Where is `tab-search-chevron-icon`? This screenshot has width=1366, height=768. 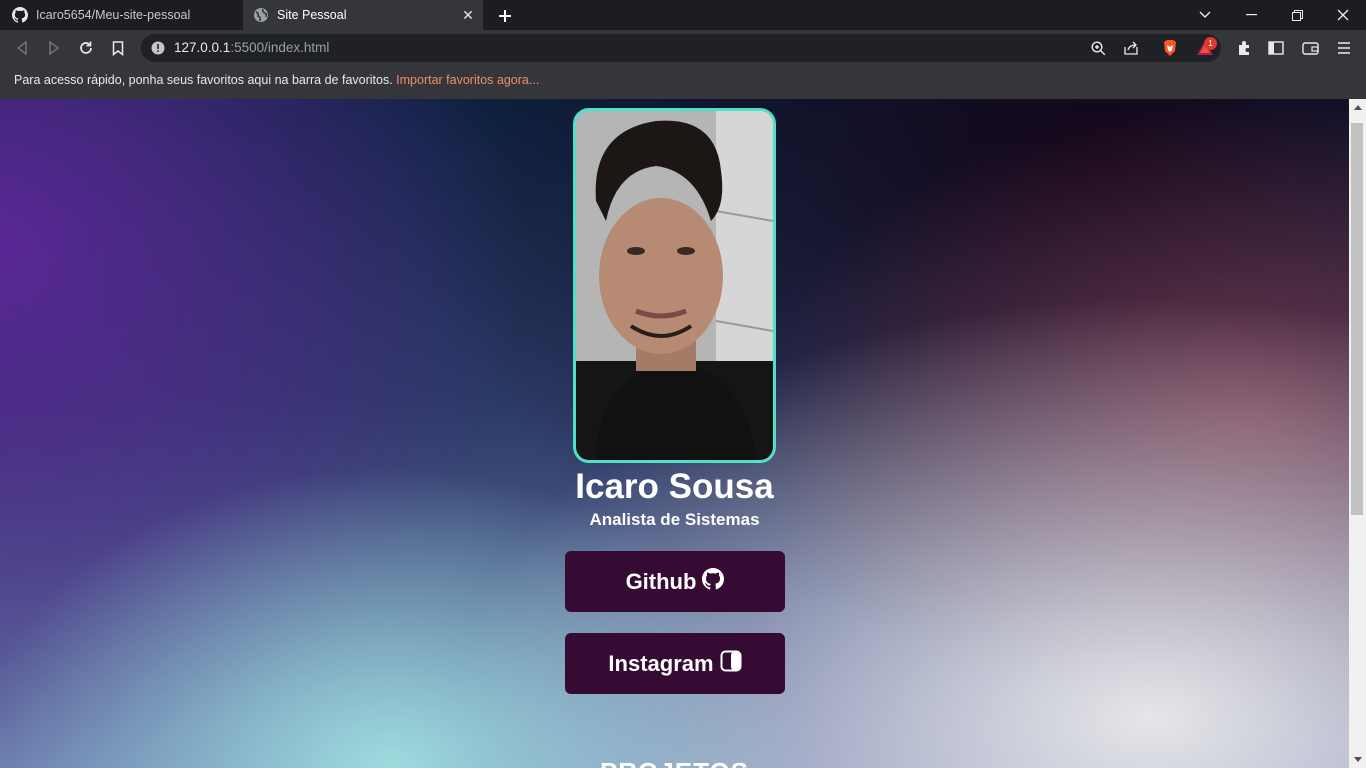 tab-search-chevron-icon is located at coordinates (1205, 15).